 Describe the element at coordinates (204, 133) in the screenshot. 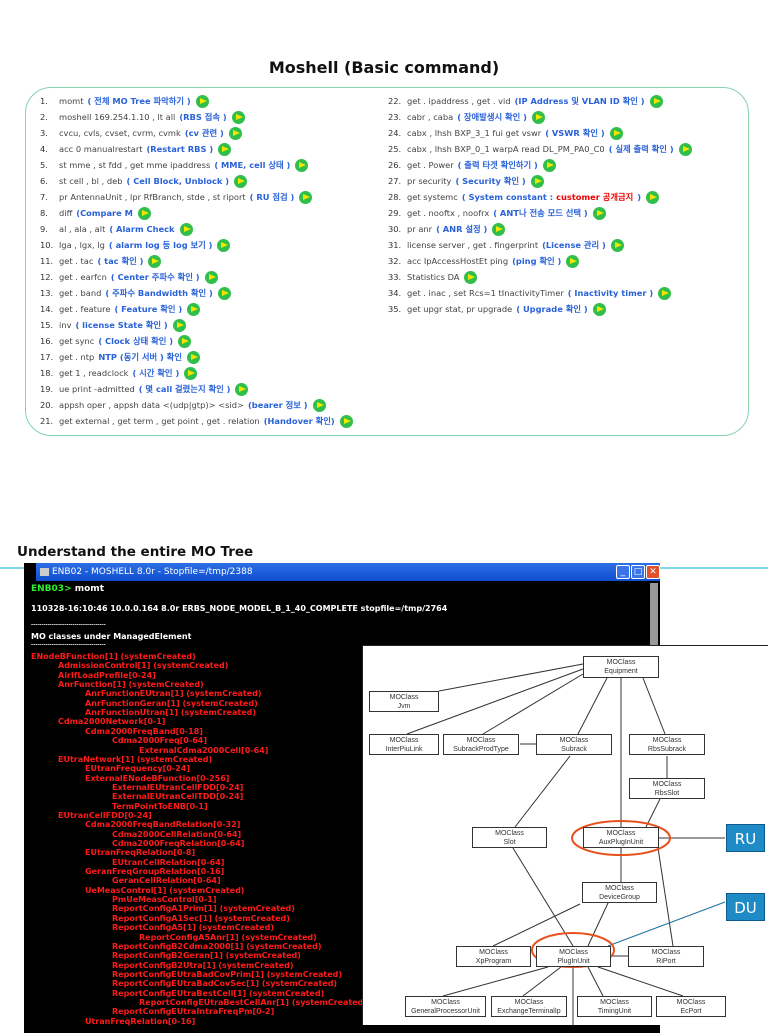

I see `command-description: (cv 관련 )` at that location.